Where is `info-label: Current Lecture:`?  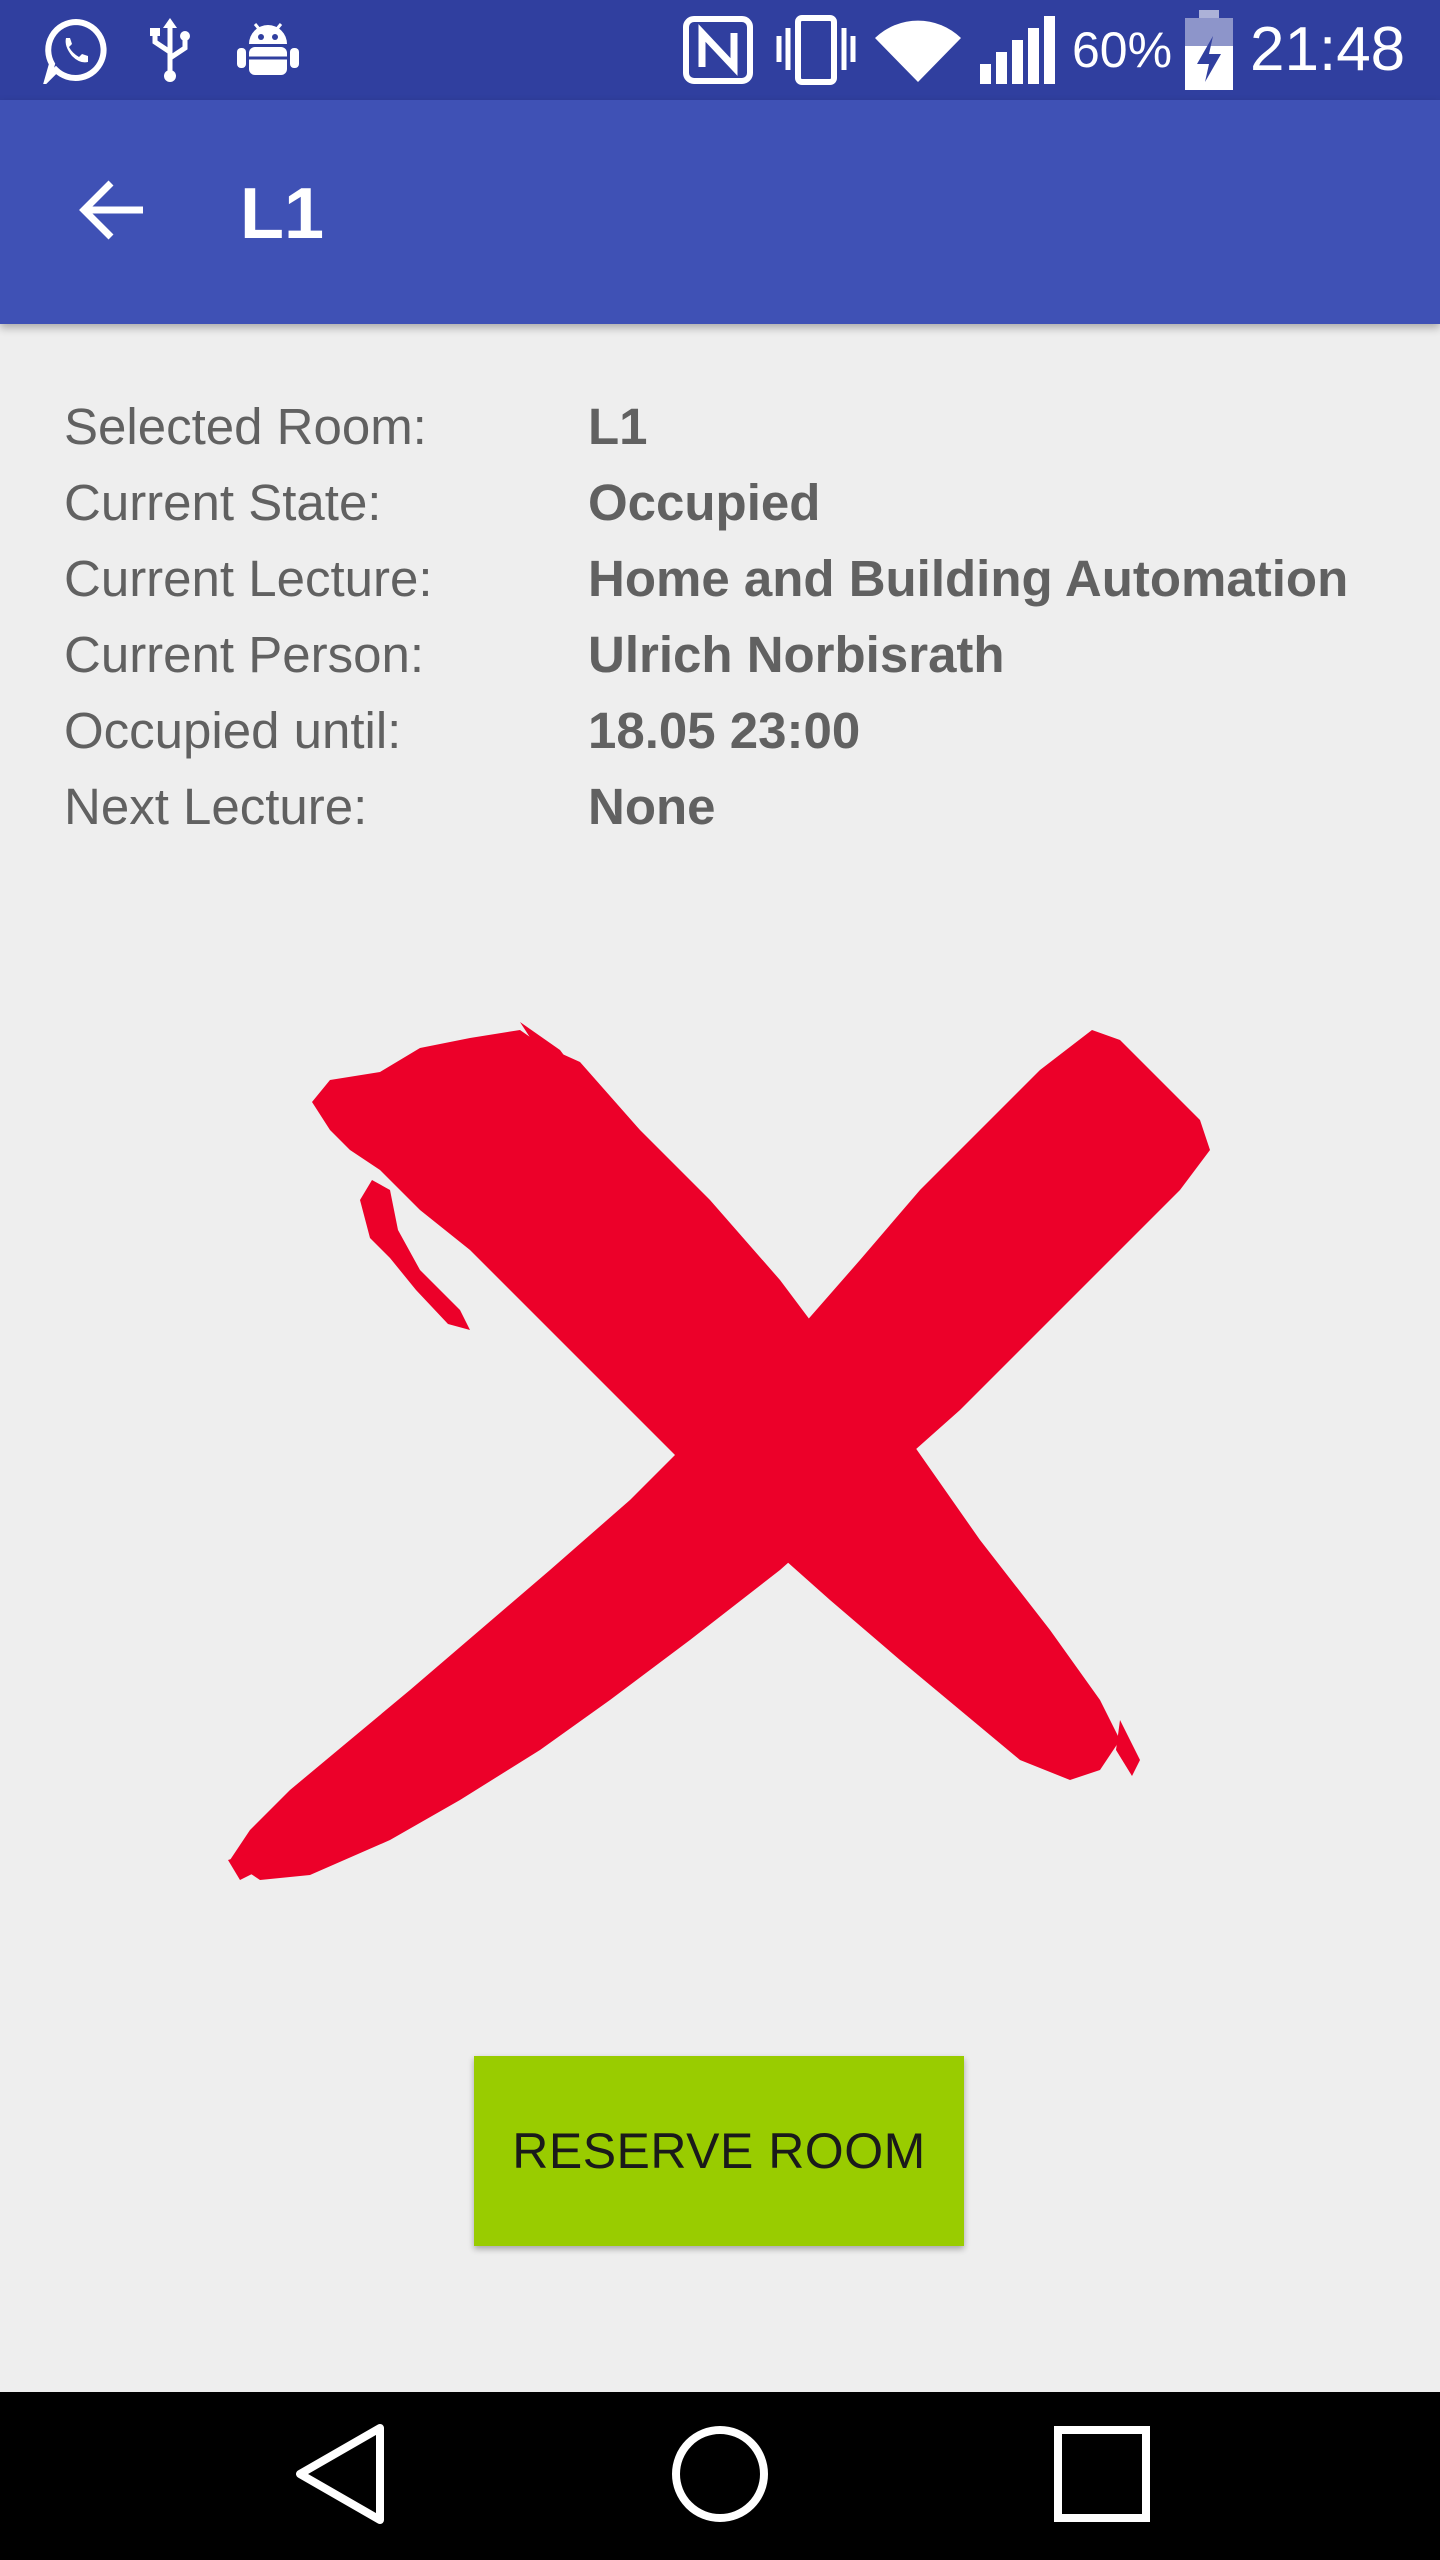
info-label: Current Lecture: is located at coordinates (248, 578).